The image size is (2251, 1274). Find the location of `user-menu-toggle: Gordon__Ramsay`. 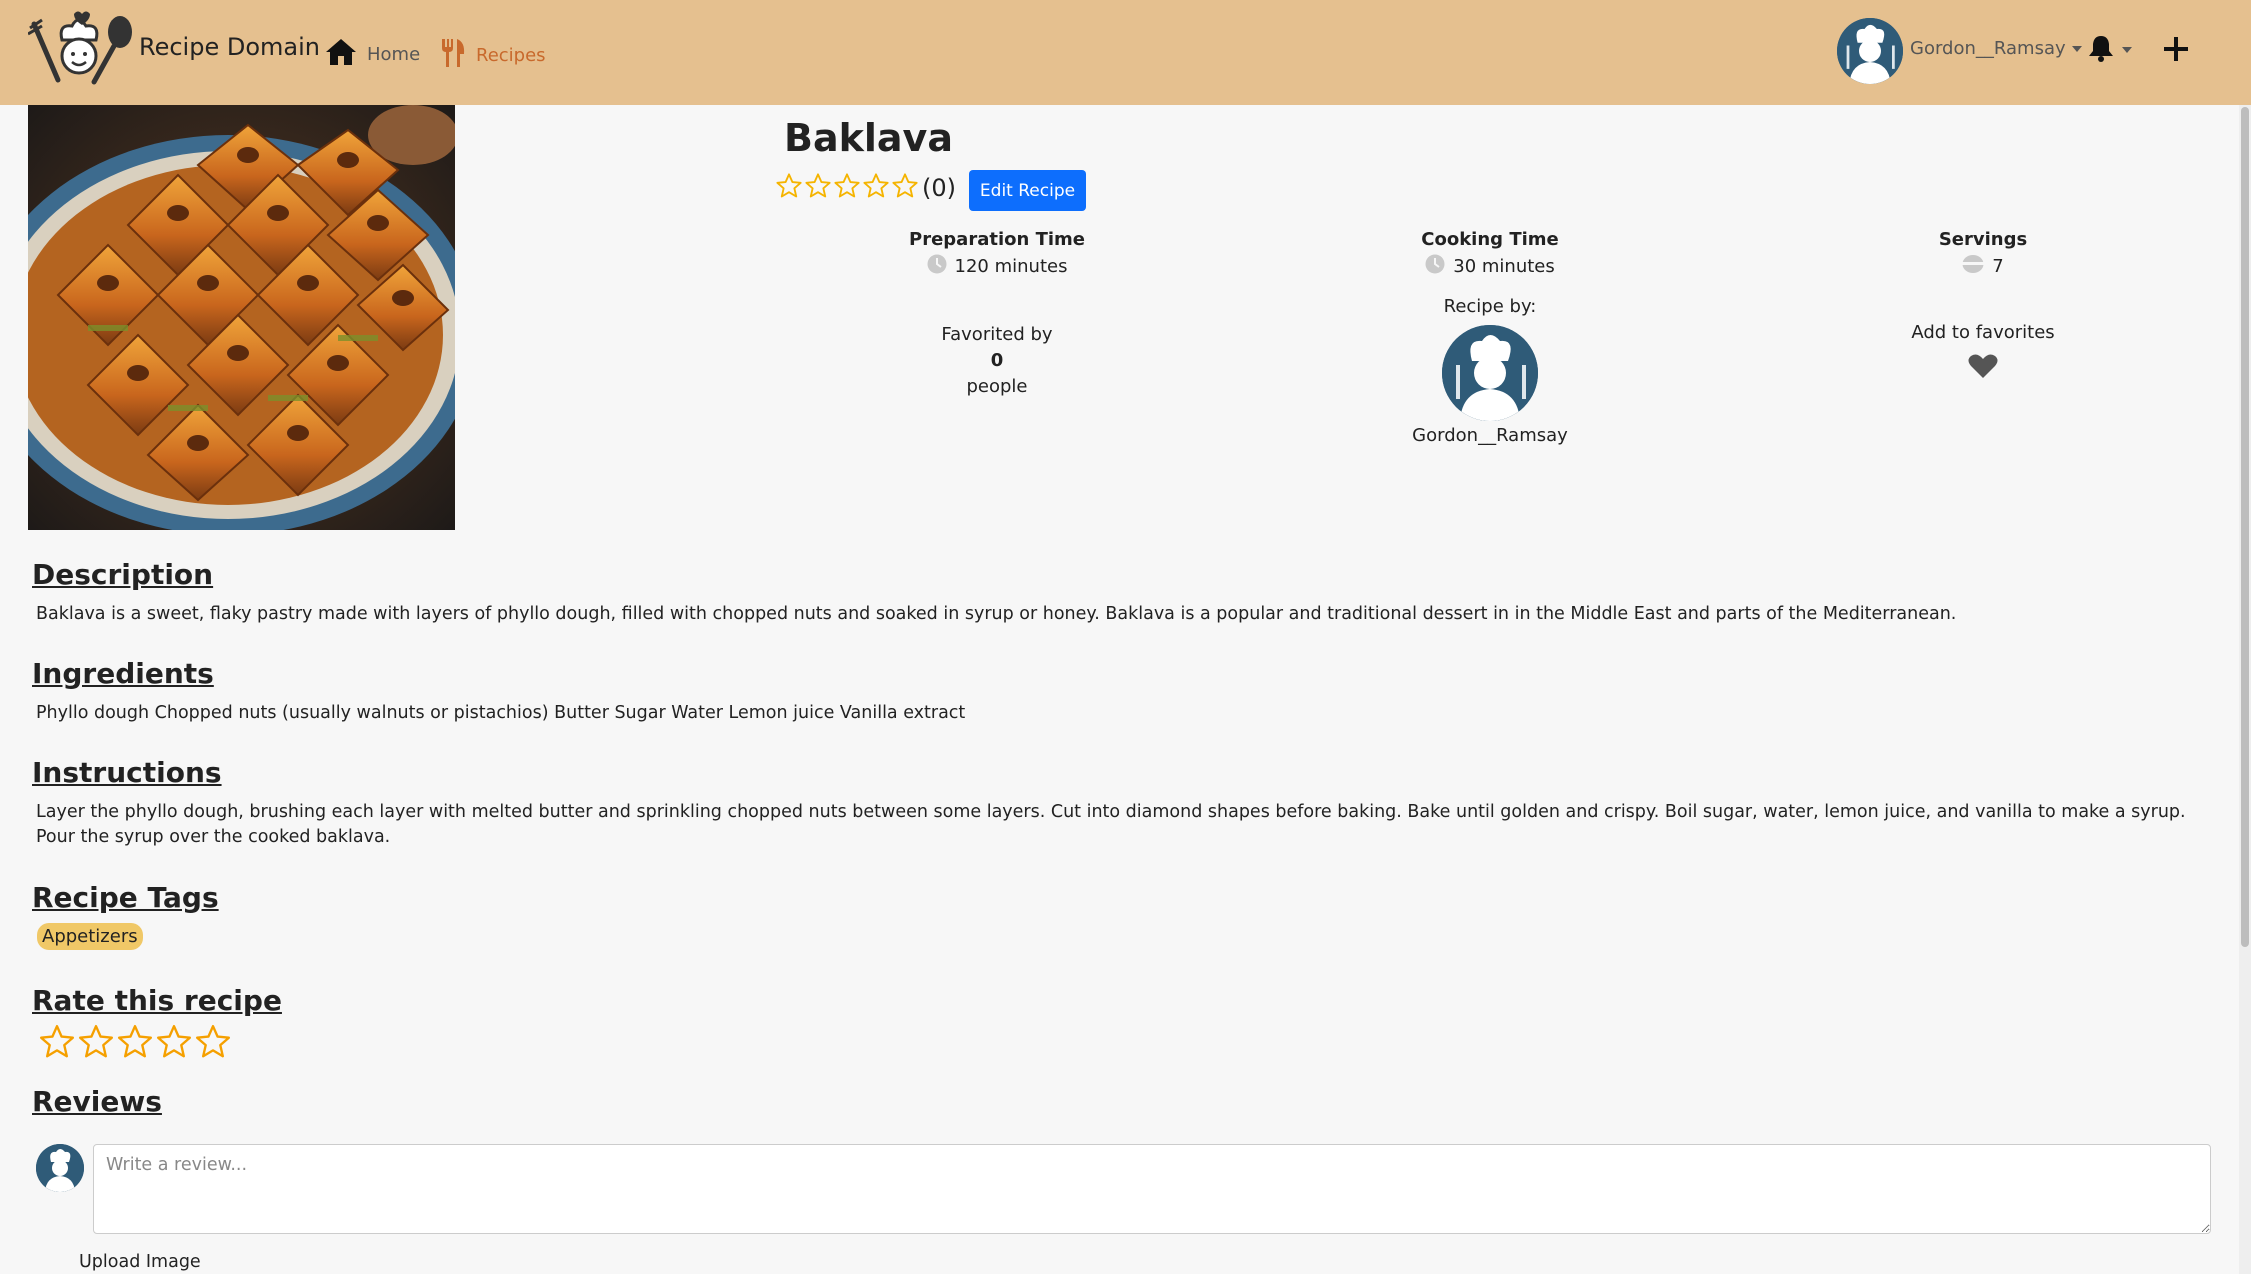

user-menu-toggle: Gordon__Ramsay is located at coordinates (1996, 48).